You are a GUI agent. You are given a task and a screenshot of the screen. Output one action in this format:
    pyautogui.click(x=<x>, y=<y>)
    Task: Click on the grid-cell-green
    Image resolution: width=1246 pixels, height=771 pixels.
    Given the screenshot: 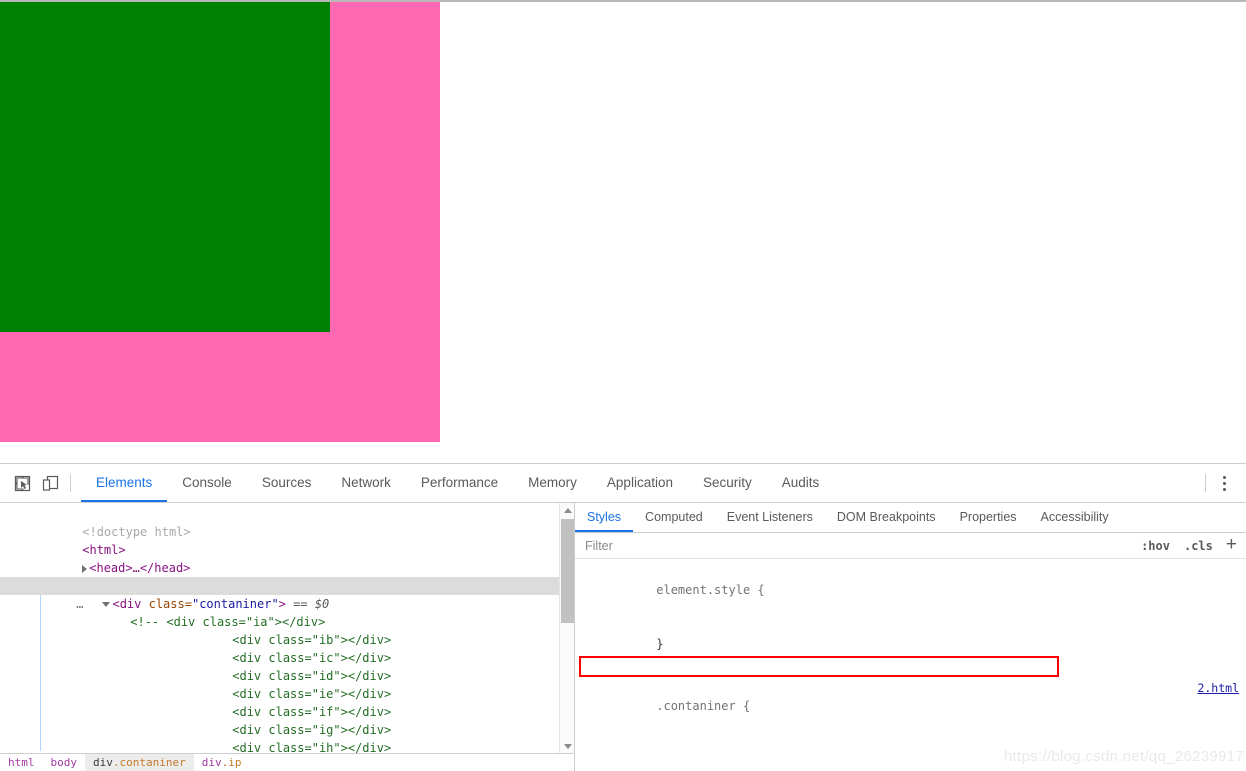 What is the action you would take?
    pyautogui.click(x=165, y=167)
    